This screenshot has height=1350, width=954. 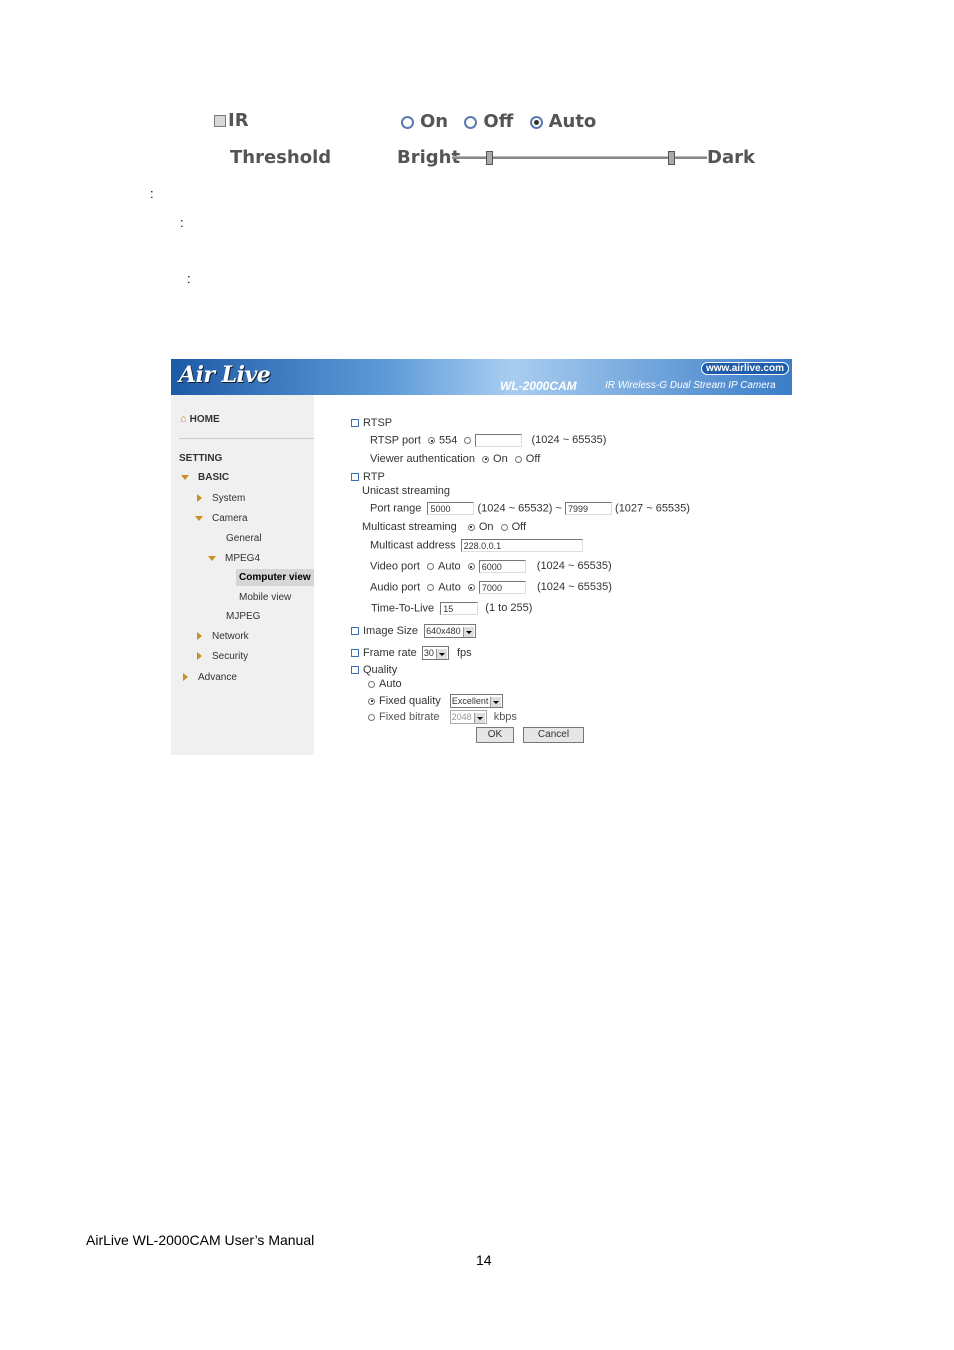 I want to click on quality-auto-radio, so click(x=371, y=684).